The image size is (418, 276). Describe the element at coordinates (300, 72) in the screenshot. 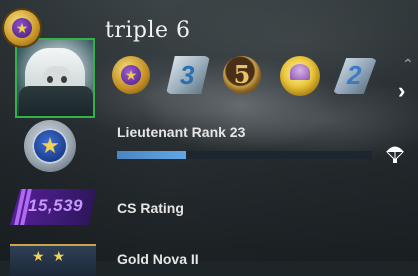

I see `coin-emblem` at that location.